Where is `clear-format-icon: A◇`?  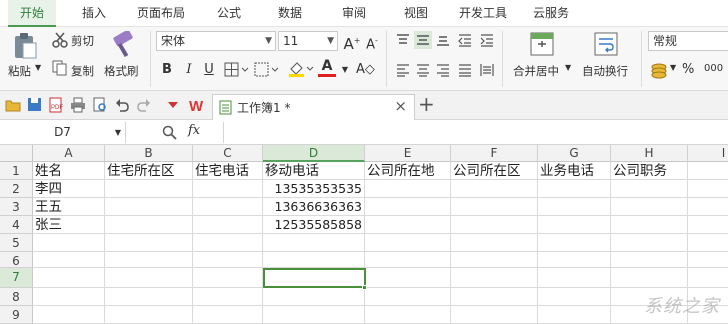 clear-format-icon: A◇ is located at coordinates (365, 70).